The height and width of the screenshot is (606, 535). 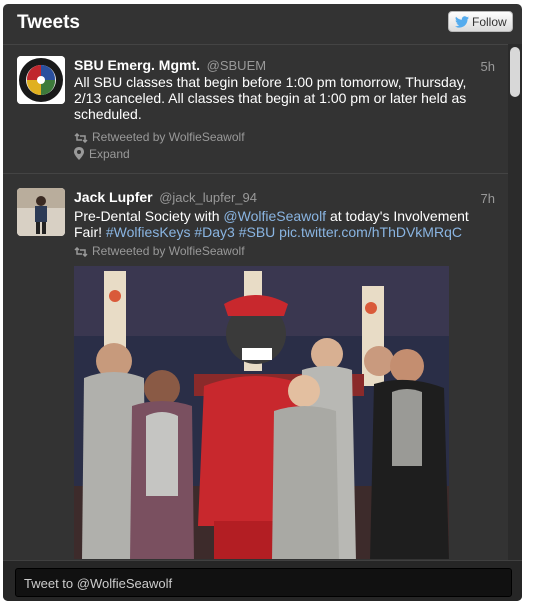 I want to click on author-name: Jack Lupfer, so click(x=113, y=197).